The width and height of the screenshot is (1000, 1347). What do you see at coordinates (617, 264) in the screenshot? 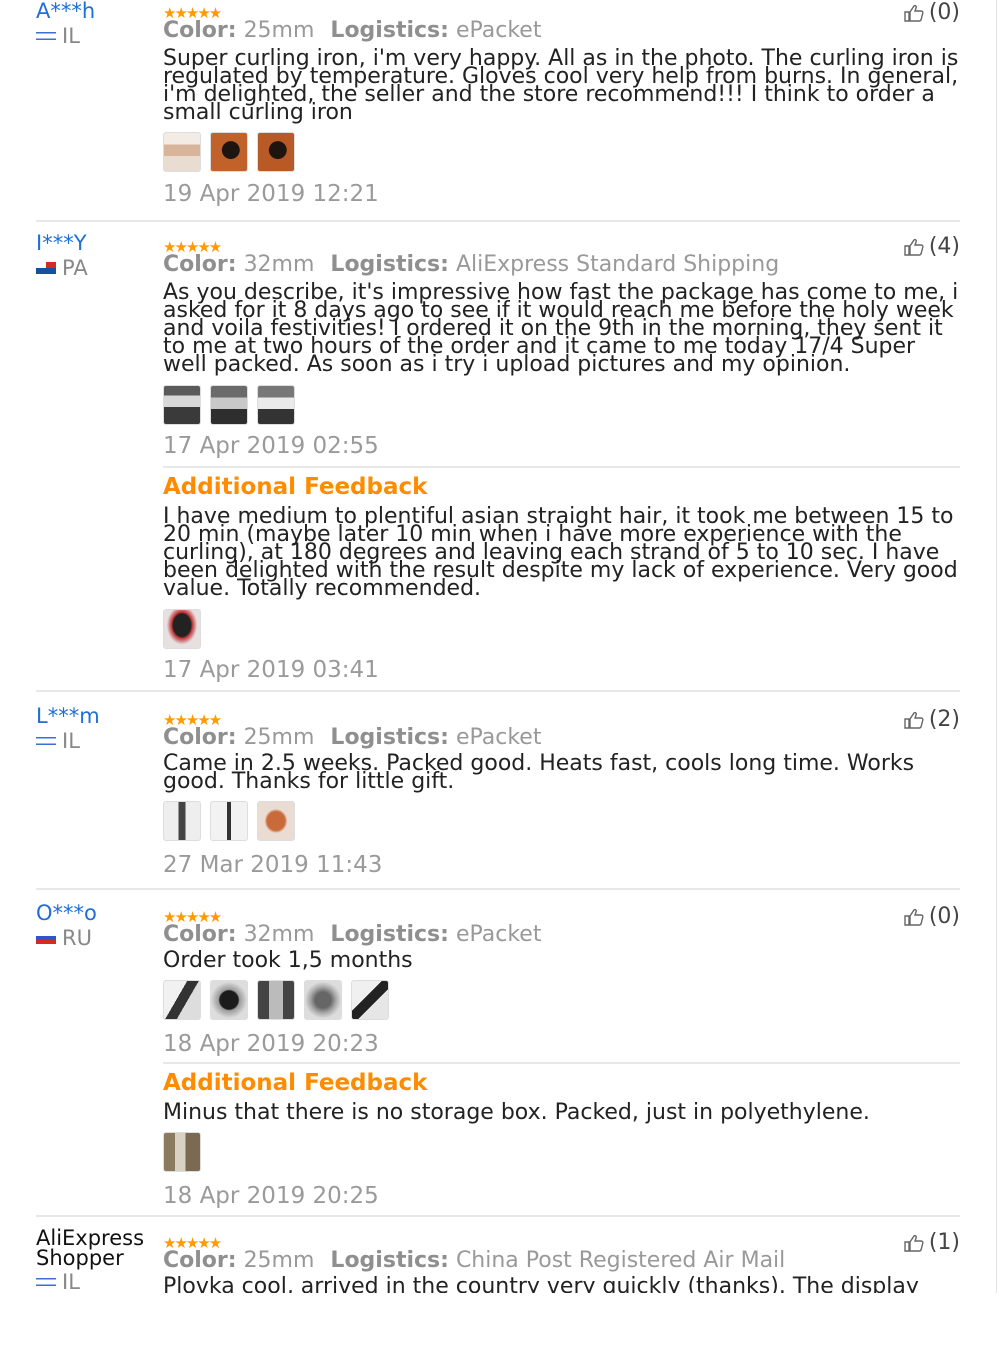
I see `logistics-value: AliExpress Standard Shipping` at bounding box center [617, 264].